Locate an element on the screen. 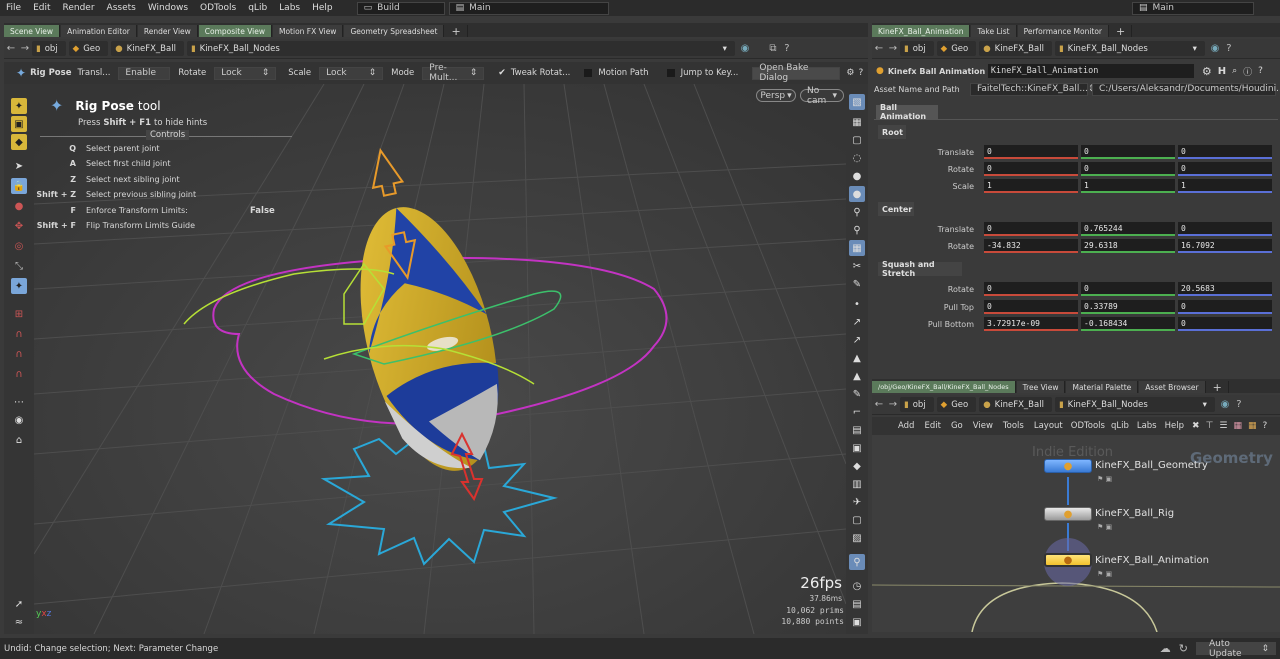 The image size is (1280, 659). right-workspace-select: ▤ Main is located at coordinates (1193, 8).